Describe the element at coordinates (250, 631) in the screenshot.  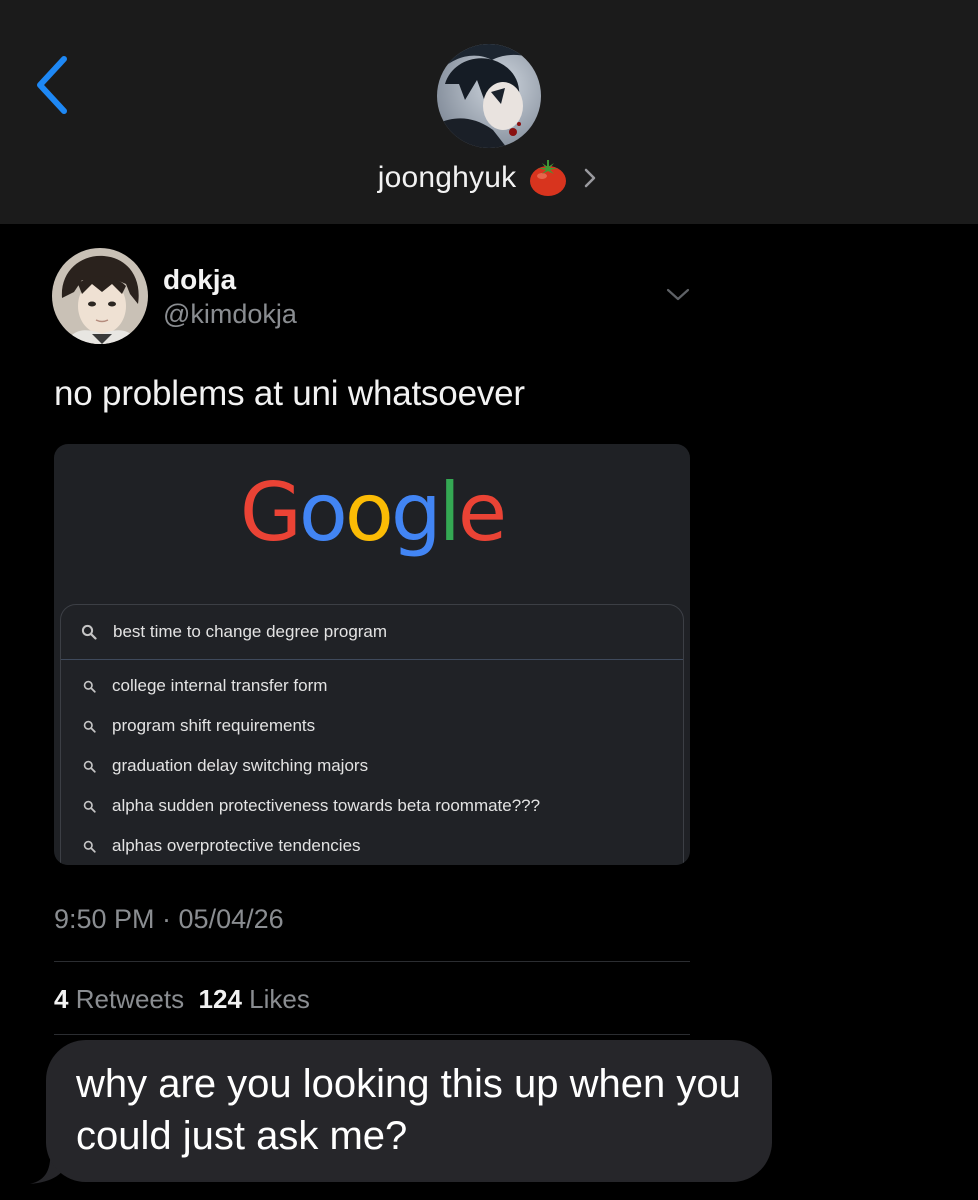
I see `search-query: best time to change degree program` at that location.